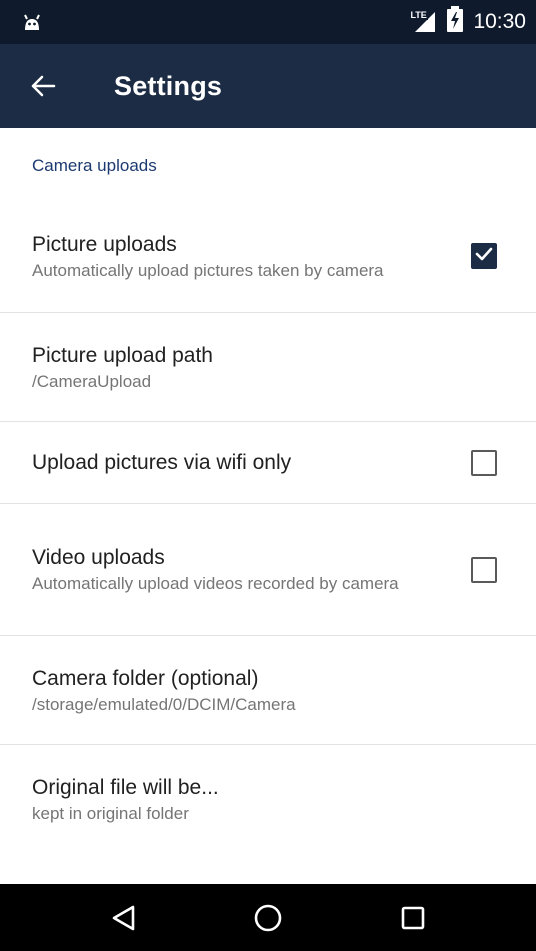  I want to click on navigation-bar, so click(268, 917).